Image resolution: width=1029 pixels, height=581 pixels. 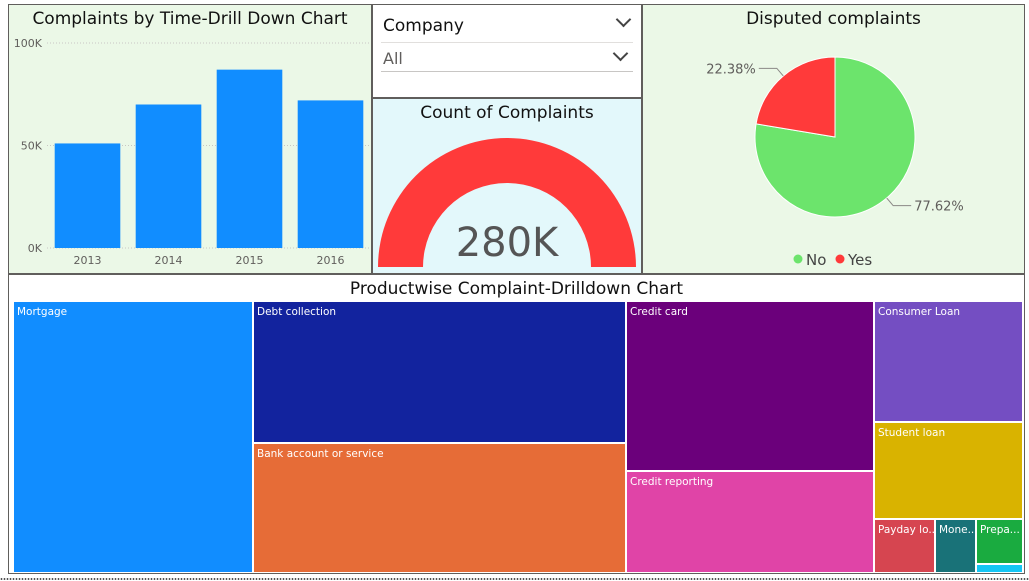 What do you see at coordinates (331, 260) in the screenshot?
I see `x-tick-label: 2016` at bounding box center [331, 260].